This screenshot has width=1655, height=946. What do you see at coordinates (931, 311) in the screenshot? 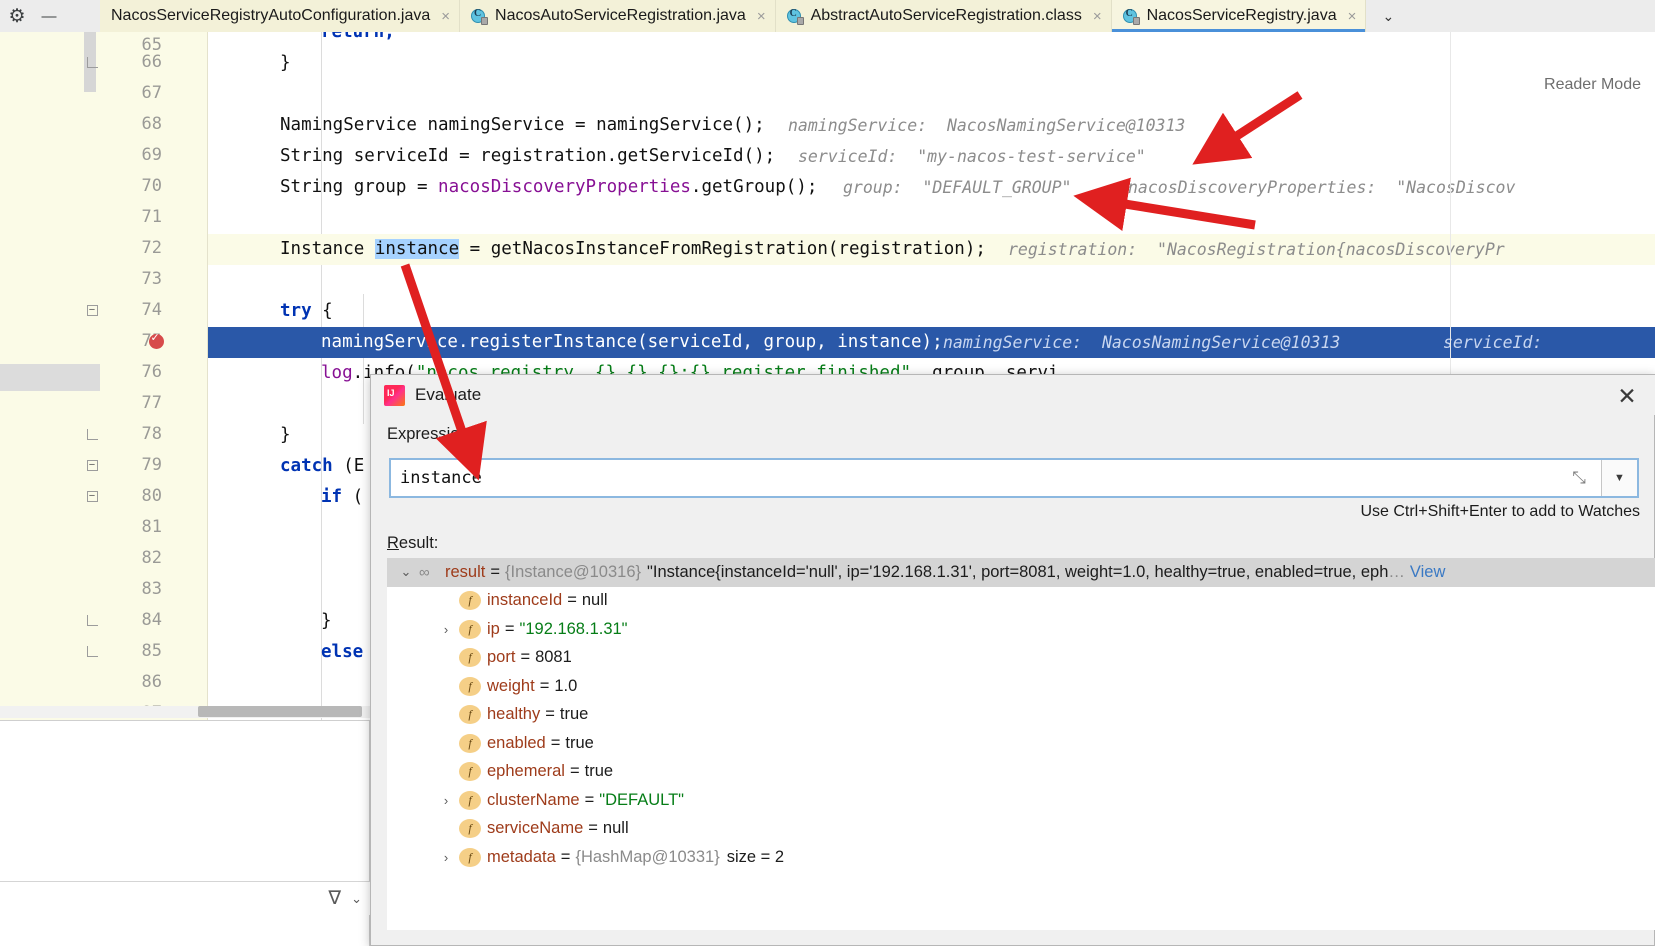
I see `code-row: try {` at bounding box center [931, 311].